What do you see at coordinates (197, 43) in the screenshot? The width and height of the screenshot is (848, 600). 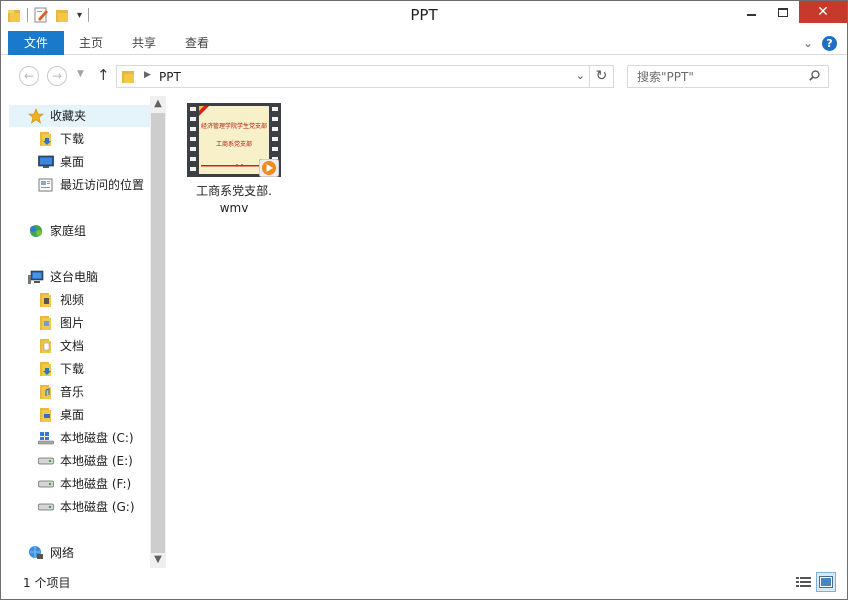 I see `tab-view: 查看` at bounding box center [197, 43].